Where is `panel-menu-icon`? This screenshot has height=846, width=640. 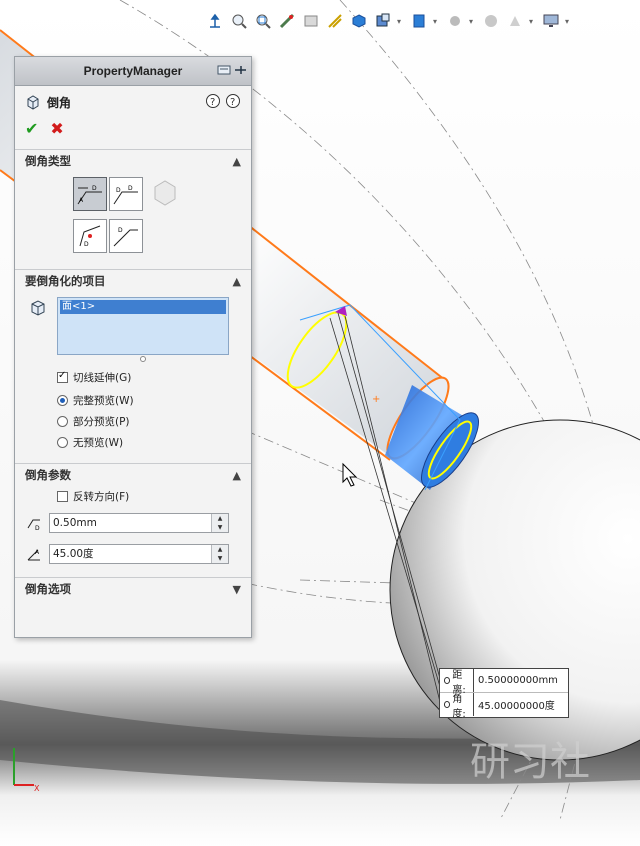
panel-menu-icon is located at coordinates (224, 70).